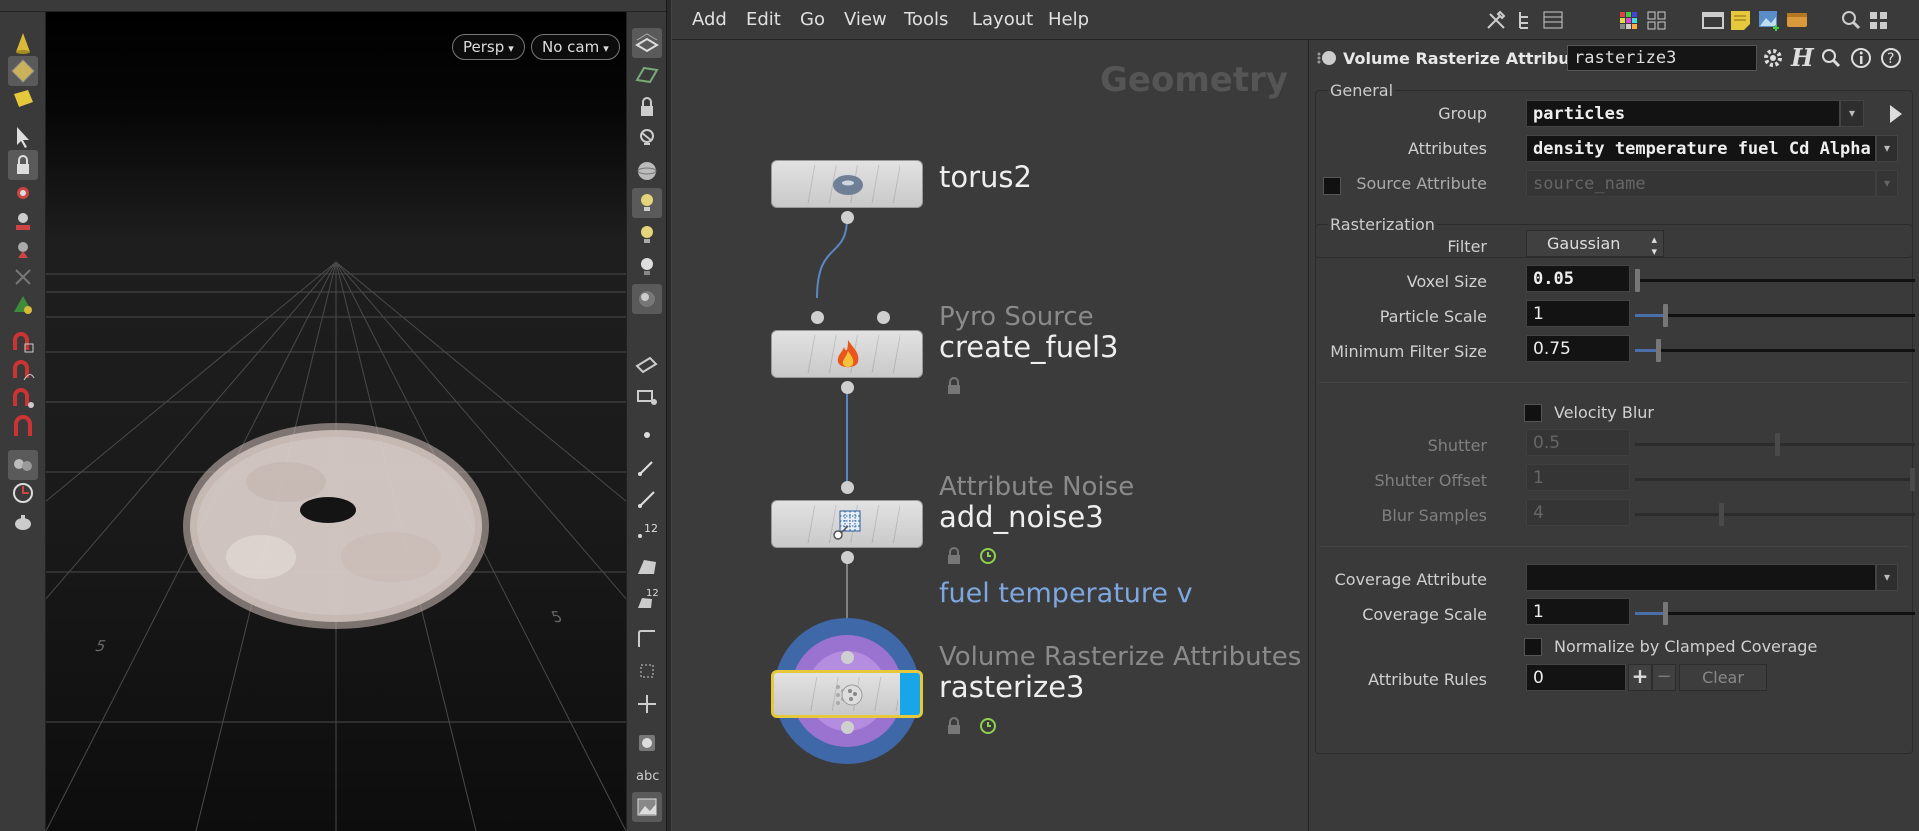  What do you see at coordinates (1775, 315) in the screenshot?
I see `particle-scale-slider` at bounding box center [1775, 315].